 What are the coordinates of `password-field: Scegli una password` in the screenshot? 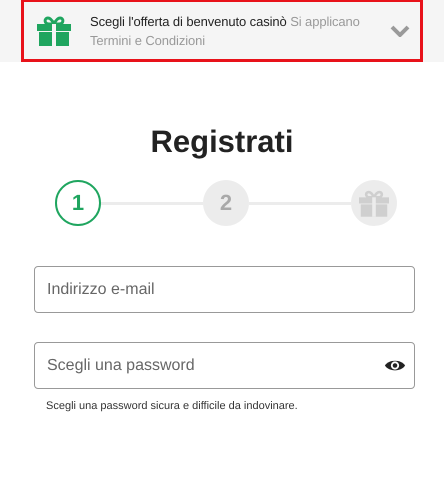 It's located at (224, 365).